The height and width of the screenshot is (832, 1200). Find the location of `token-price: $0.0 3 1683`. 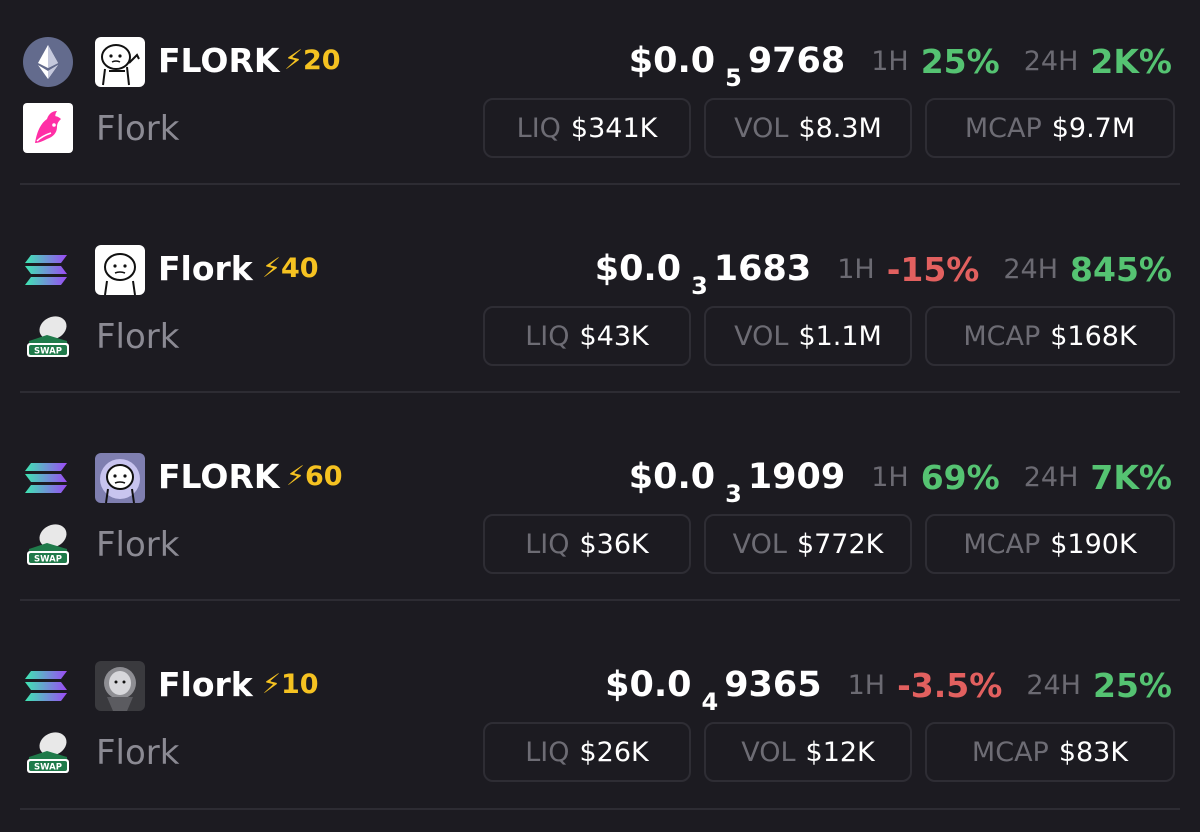

token-price: $0.0 3 1683 is located at coordinates (703, 274).